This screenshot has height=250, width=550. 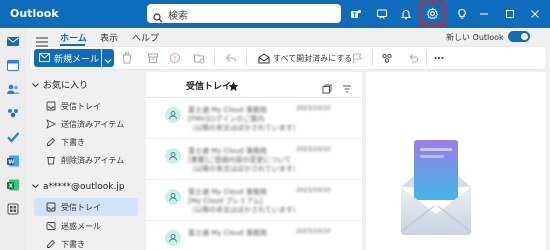 I want to click on title-bar: Outlook 検索 T, so click(x=275, y=14).